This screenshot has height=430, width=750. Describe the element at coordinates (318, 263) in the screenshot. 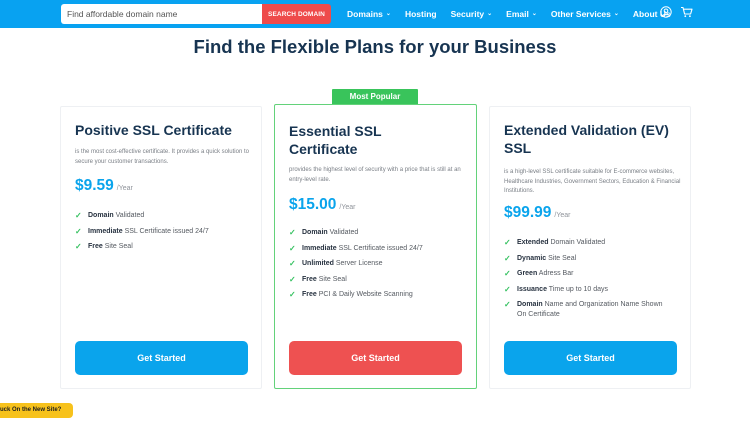

I see `feature-highlight: Unlimited` at that location.